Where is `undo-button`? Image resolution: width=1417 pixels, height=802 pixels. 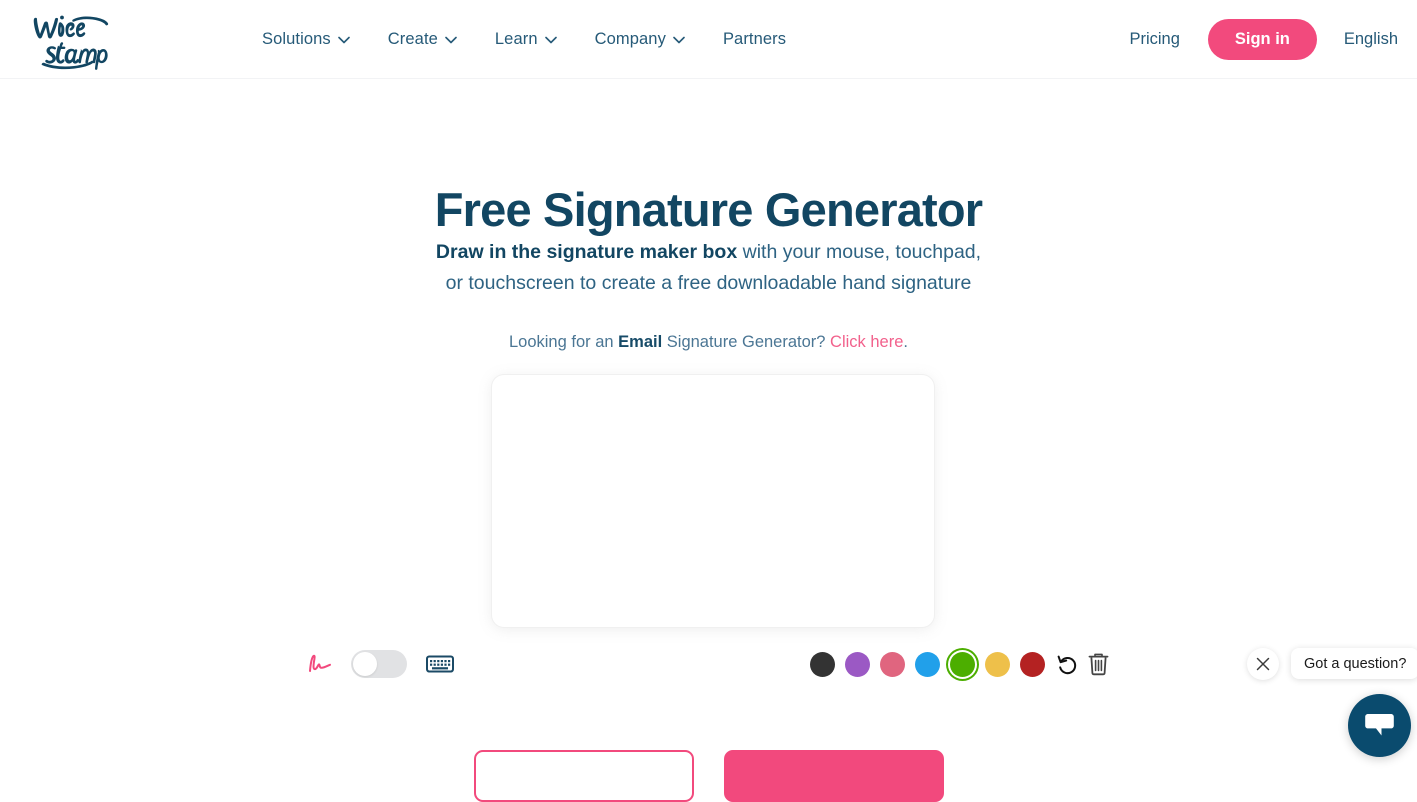
undo-button is located at coordinates (1067, 664).